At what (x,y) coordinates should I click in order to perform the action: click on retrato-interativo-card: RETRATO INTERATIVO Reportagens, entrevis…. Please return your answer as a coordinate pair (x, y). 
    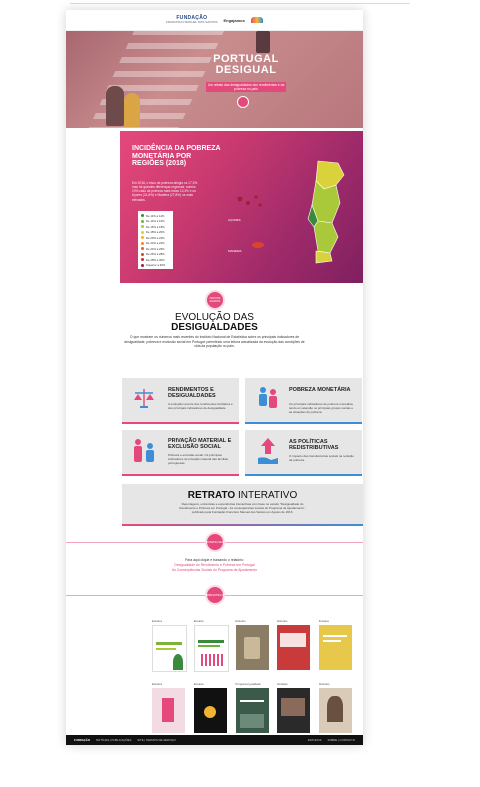
    Looking at the image, I should click on (242, 505).